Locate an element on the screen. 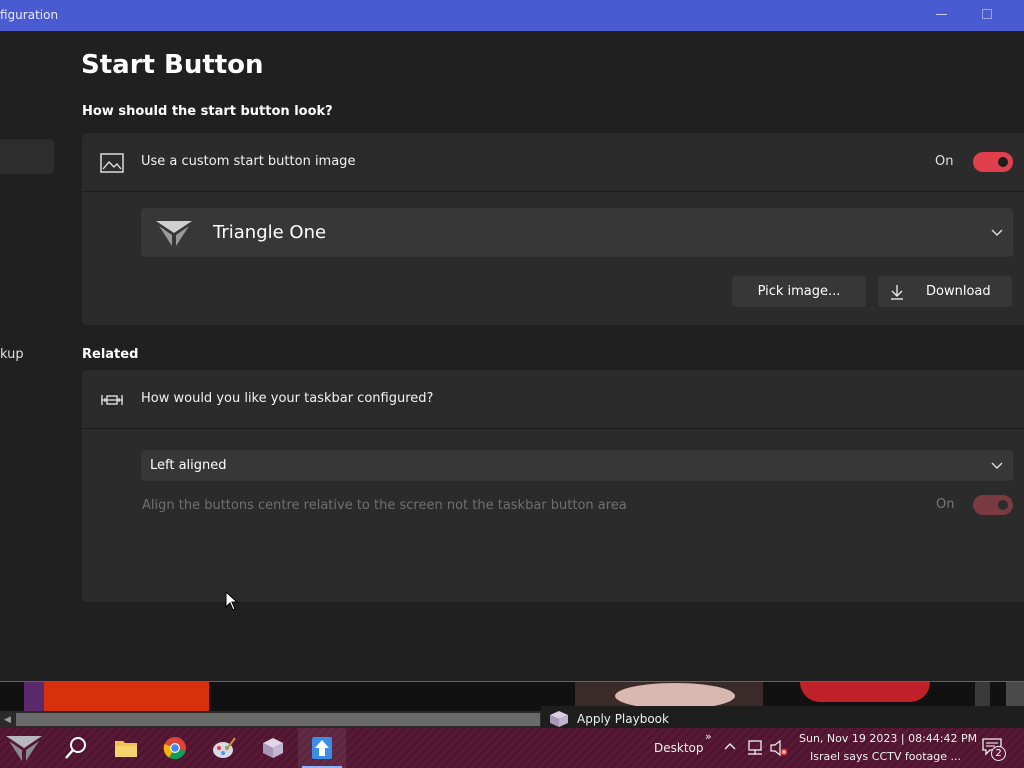 This screenshot has height=768, width=1024. taskbar-package-app is located at coordinates (273, 748).